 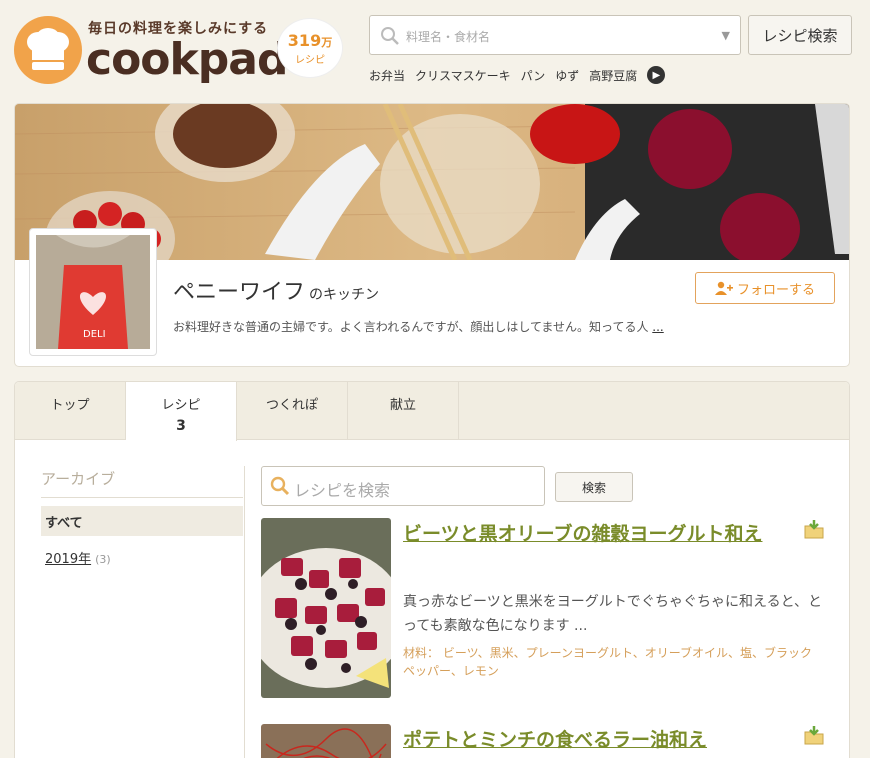 I want to click on year-count: (3), so click(x=103, y=559).